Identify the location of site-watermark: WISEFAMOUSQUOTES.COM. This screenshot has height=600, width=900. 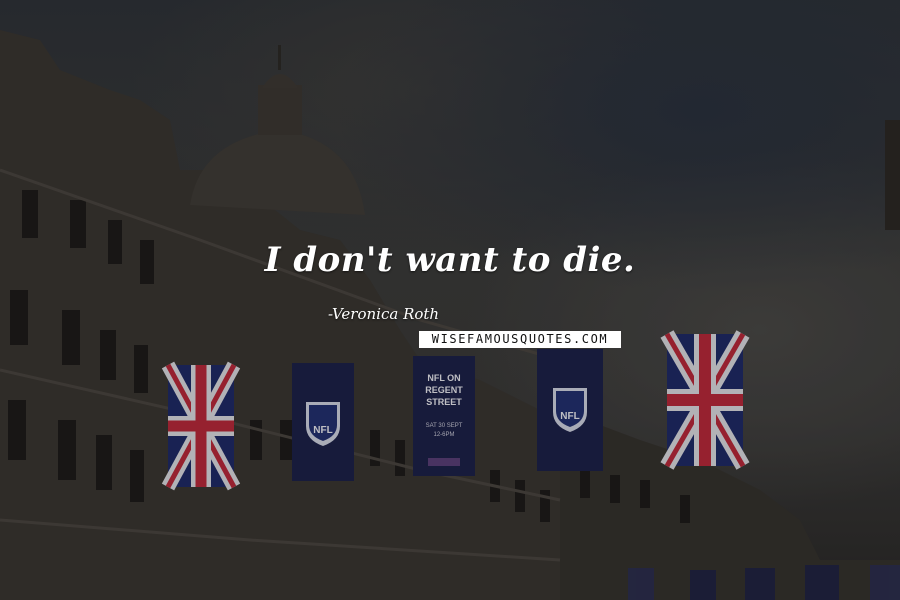
(520, 339).